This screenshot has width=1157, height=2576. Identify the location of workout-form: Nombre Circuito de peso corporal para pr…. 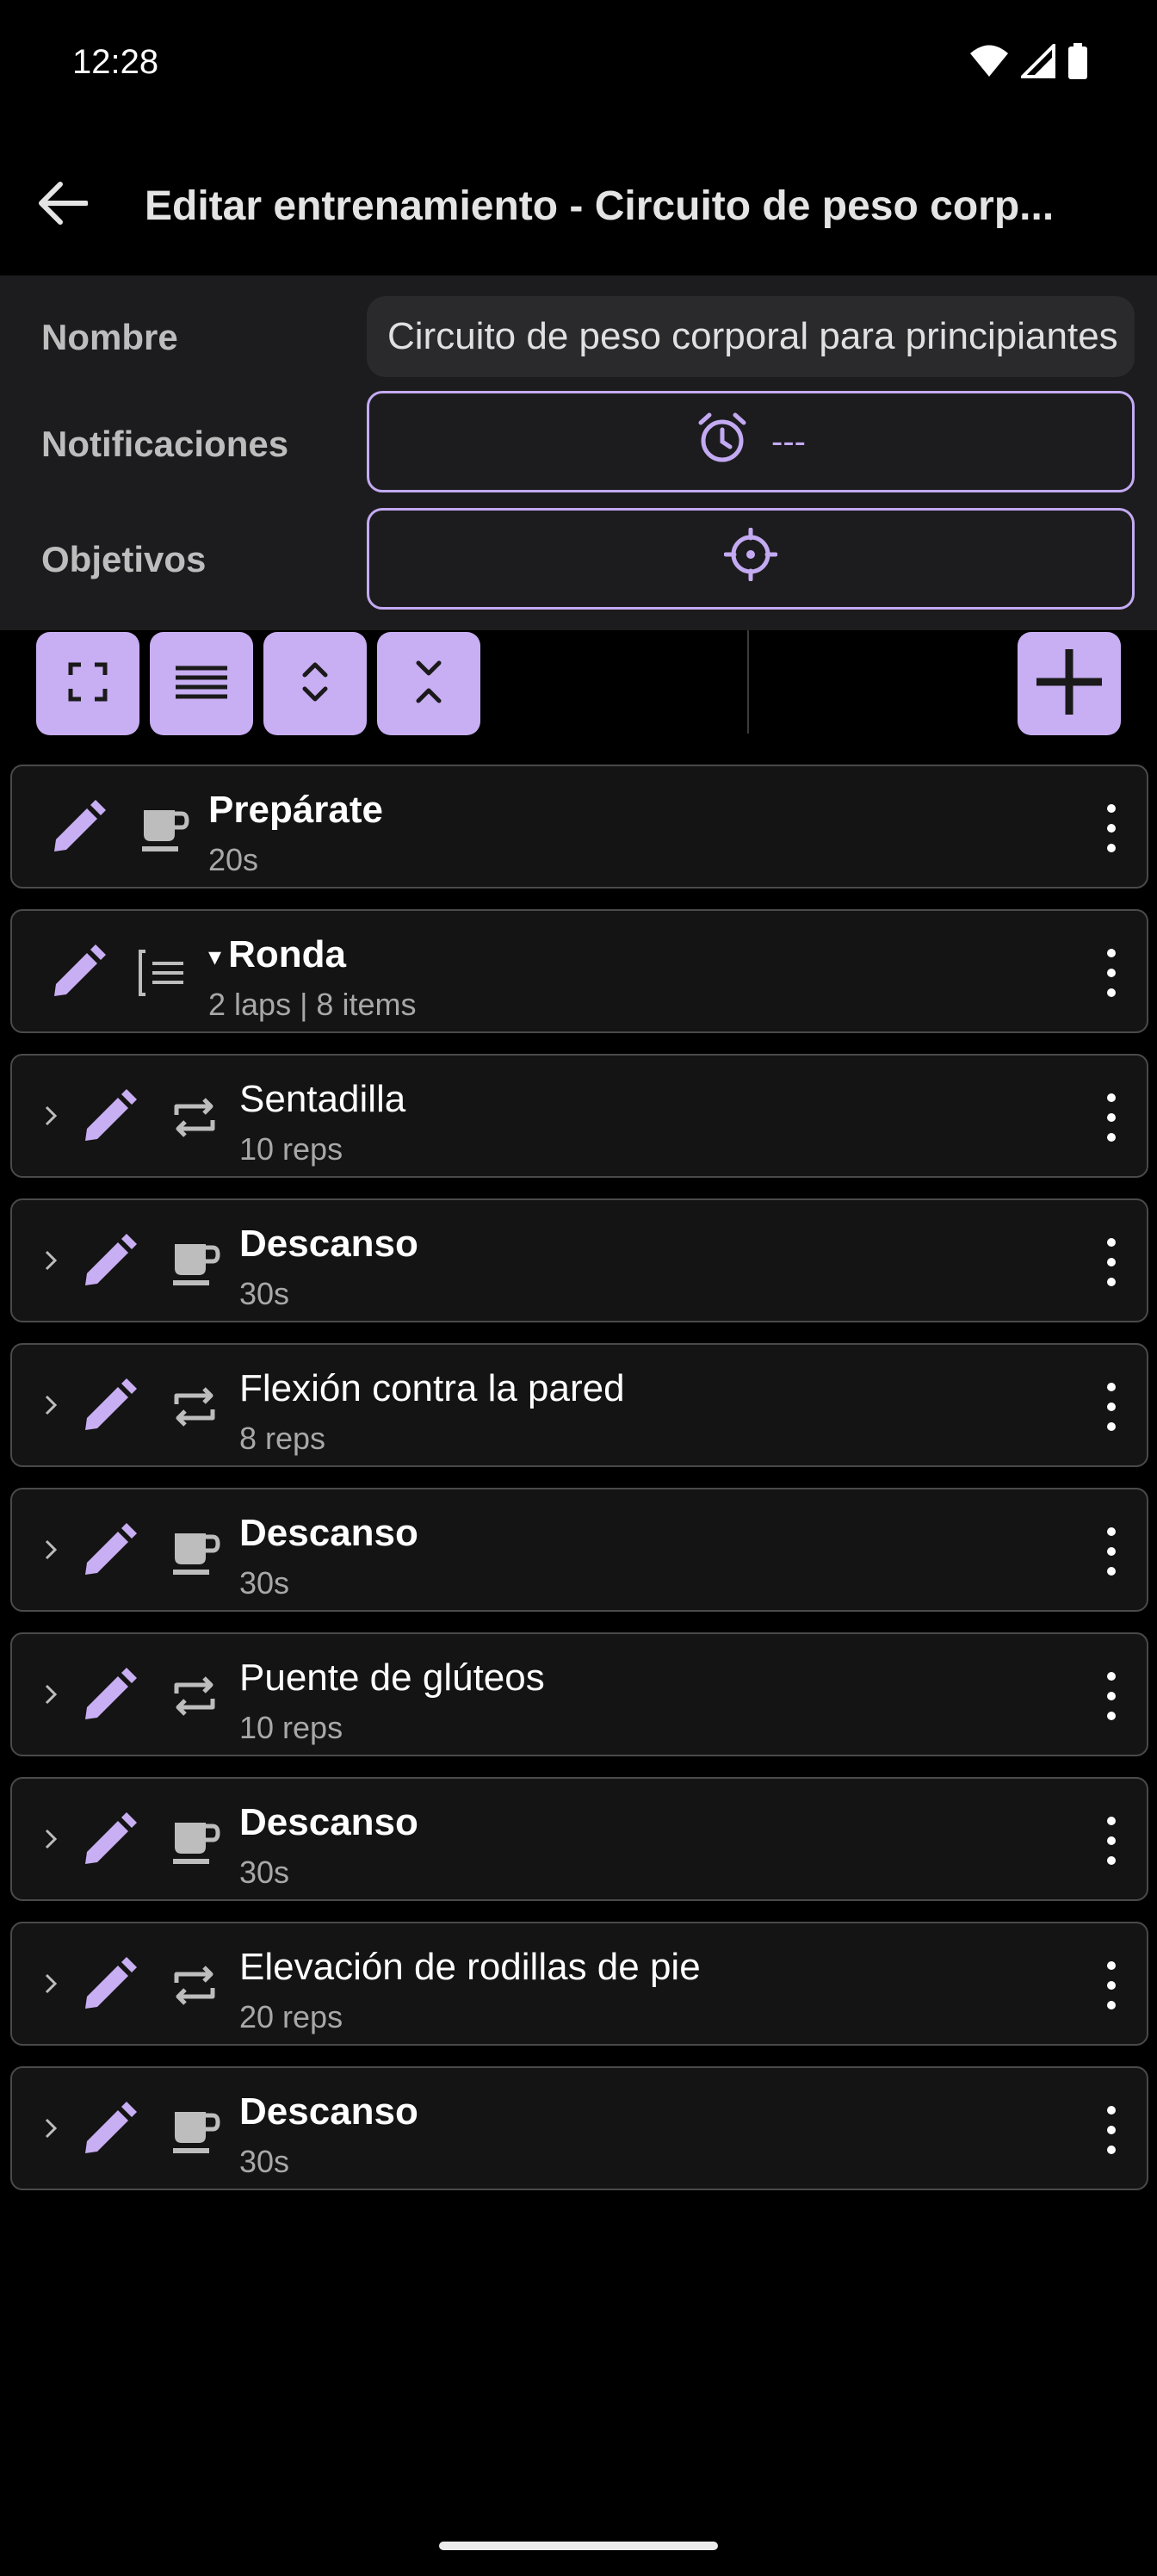
(579, 453).